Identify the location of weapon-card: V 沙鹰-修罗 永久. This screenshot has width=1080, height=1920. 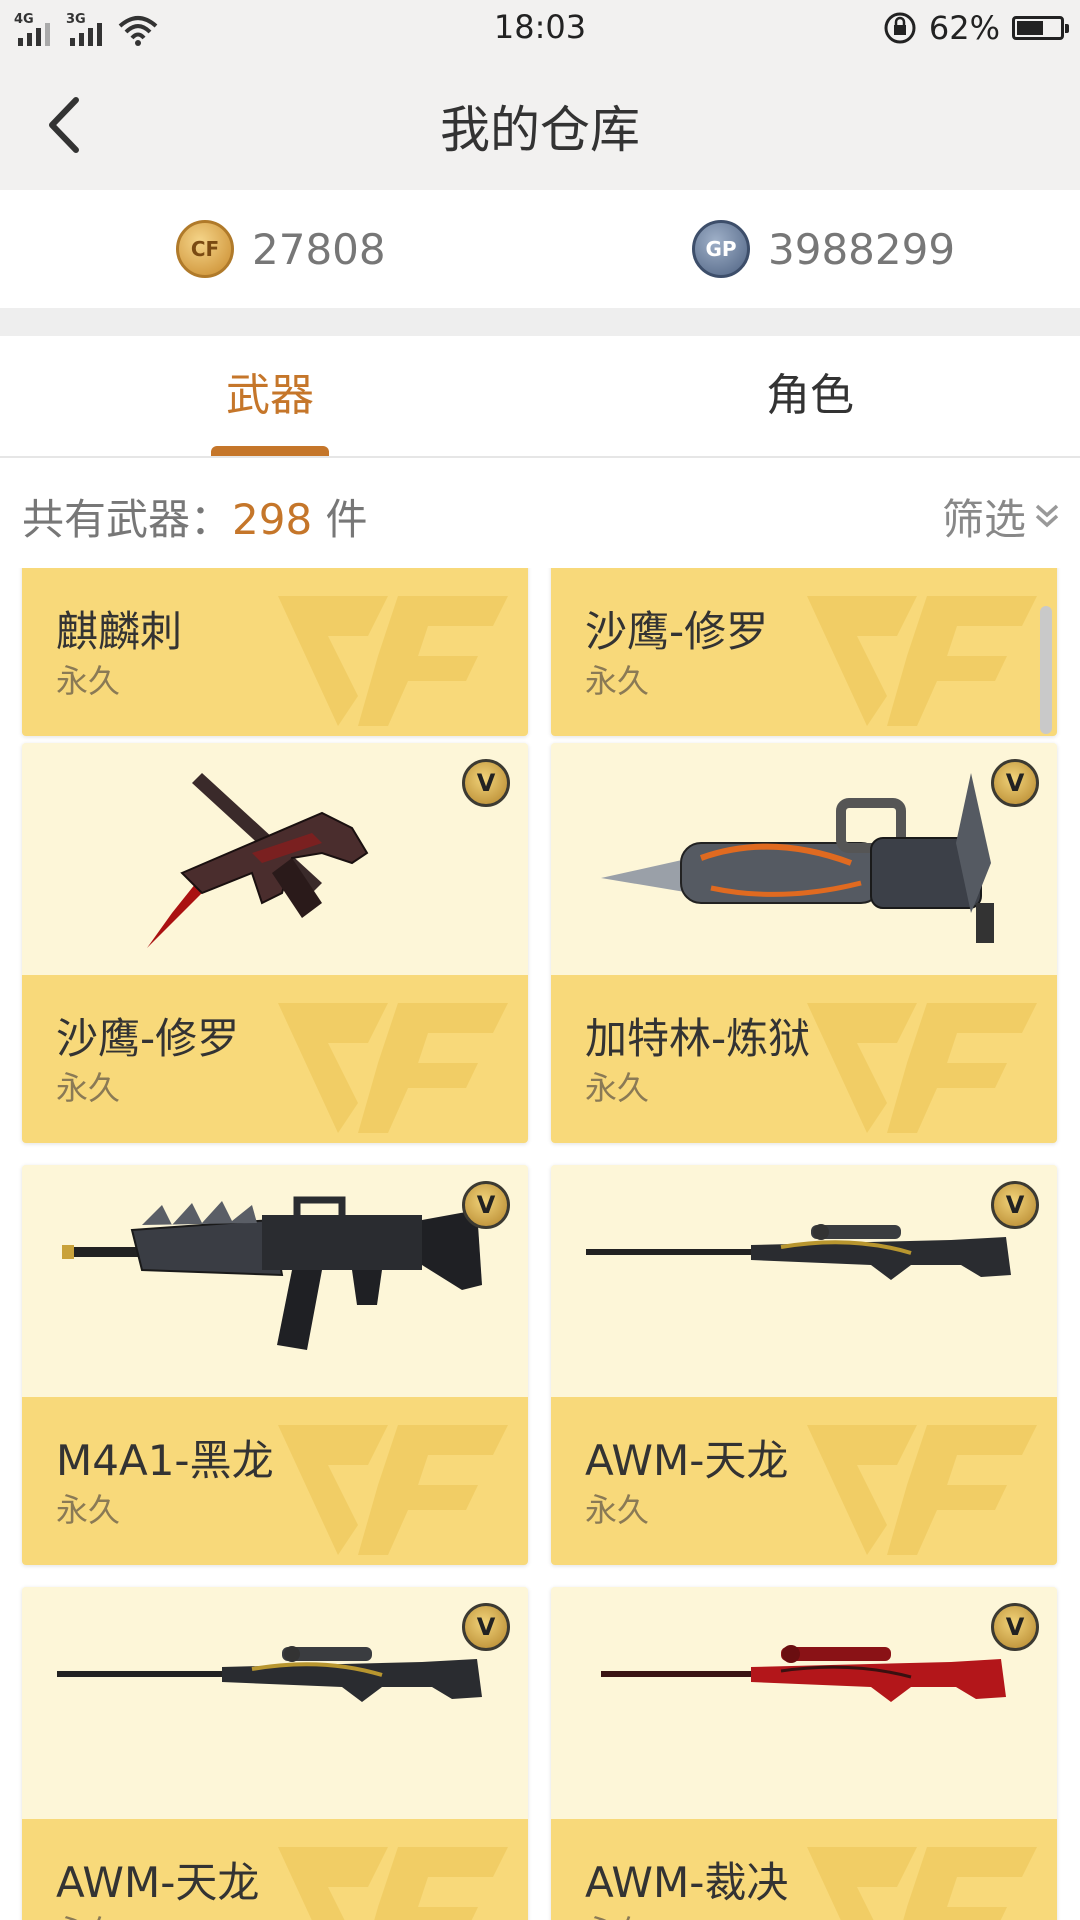
(275, 943).